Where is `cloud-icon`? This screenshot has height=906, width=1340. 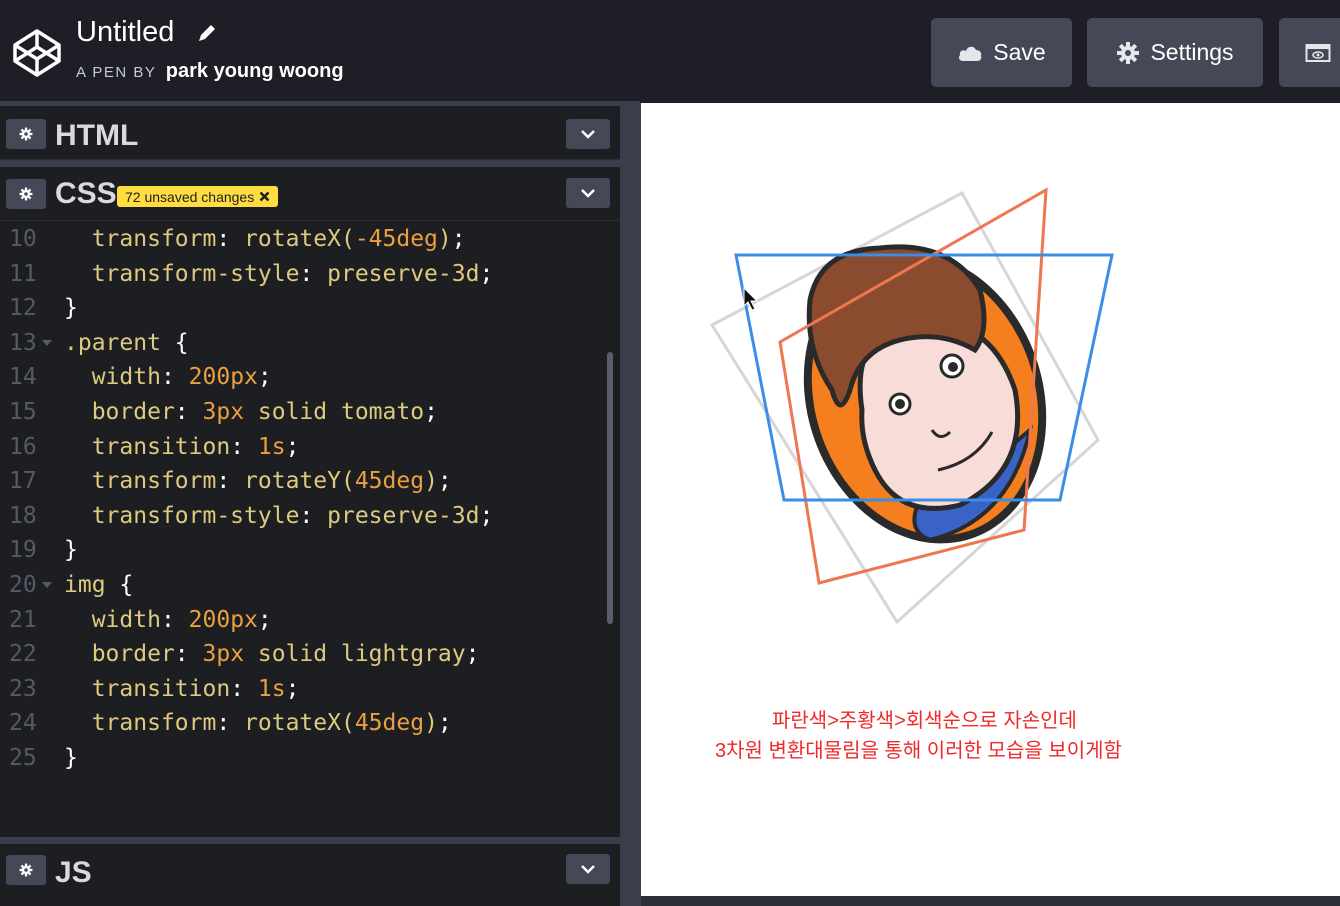 cloud-icon is located at coordinates (970, 53).